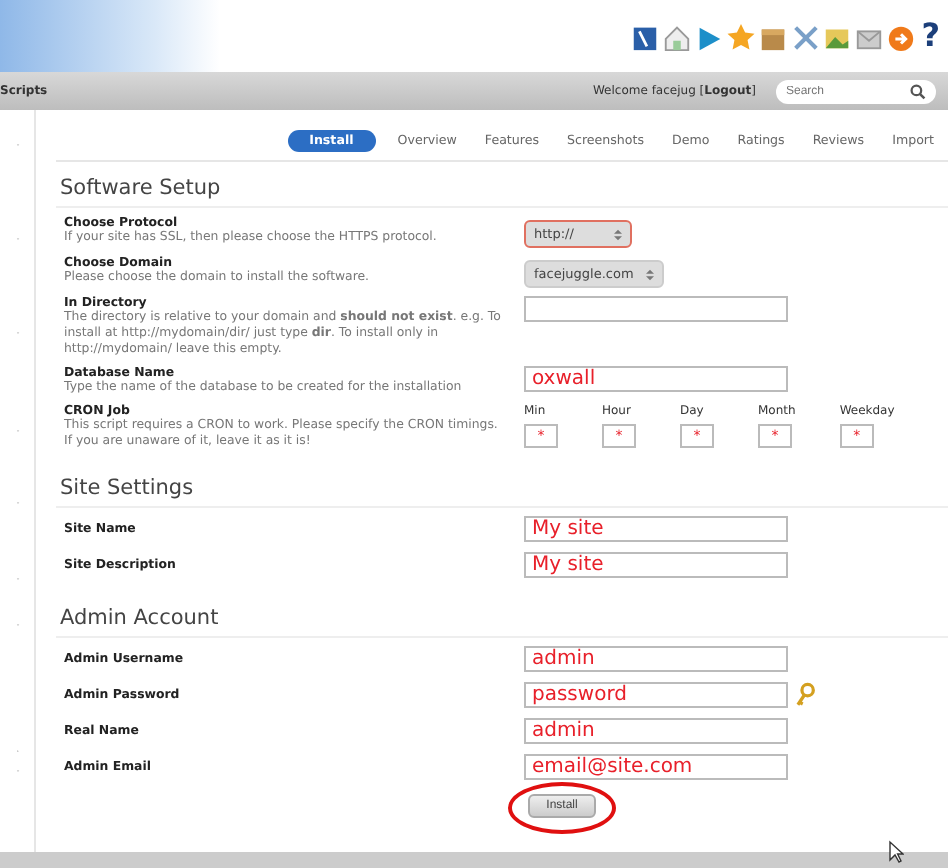  What do you see at coordinates (502, 615) in the screenshot?
I see `section-heading: Admin Account` at bounding box center [502, 615].